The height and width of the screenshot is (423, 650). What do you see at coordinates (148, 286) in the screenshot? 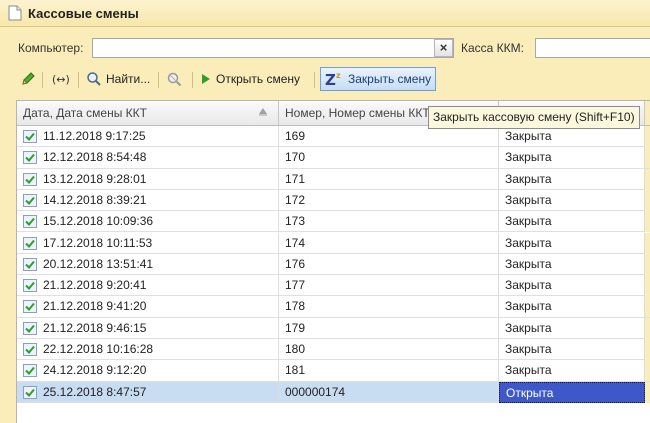
I see `cell-date: 21.12.2018 9:20:41` at bounding box center [148, 286].